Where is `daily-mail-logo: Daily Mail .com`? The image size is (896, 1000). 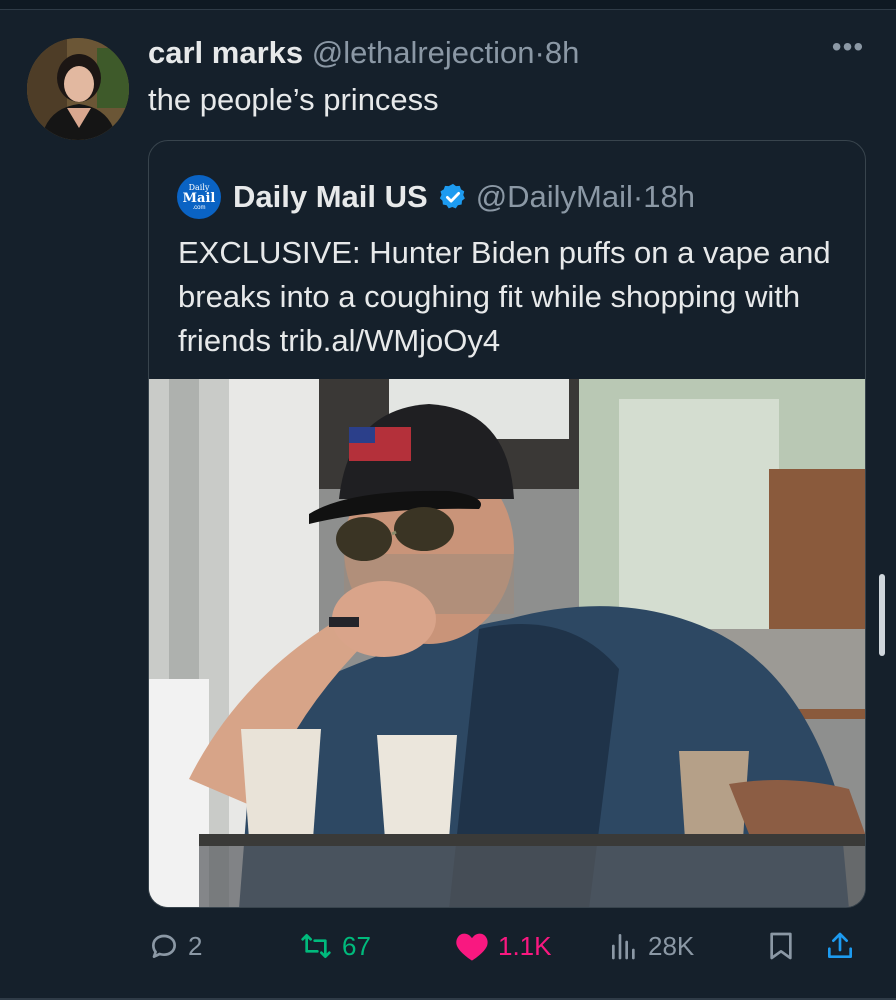 daily-mail-logo: Daily Mail .com is located at coordinates (199, 197).